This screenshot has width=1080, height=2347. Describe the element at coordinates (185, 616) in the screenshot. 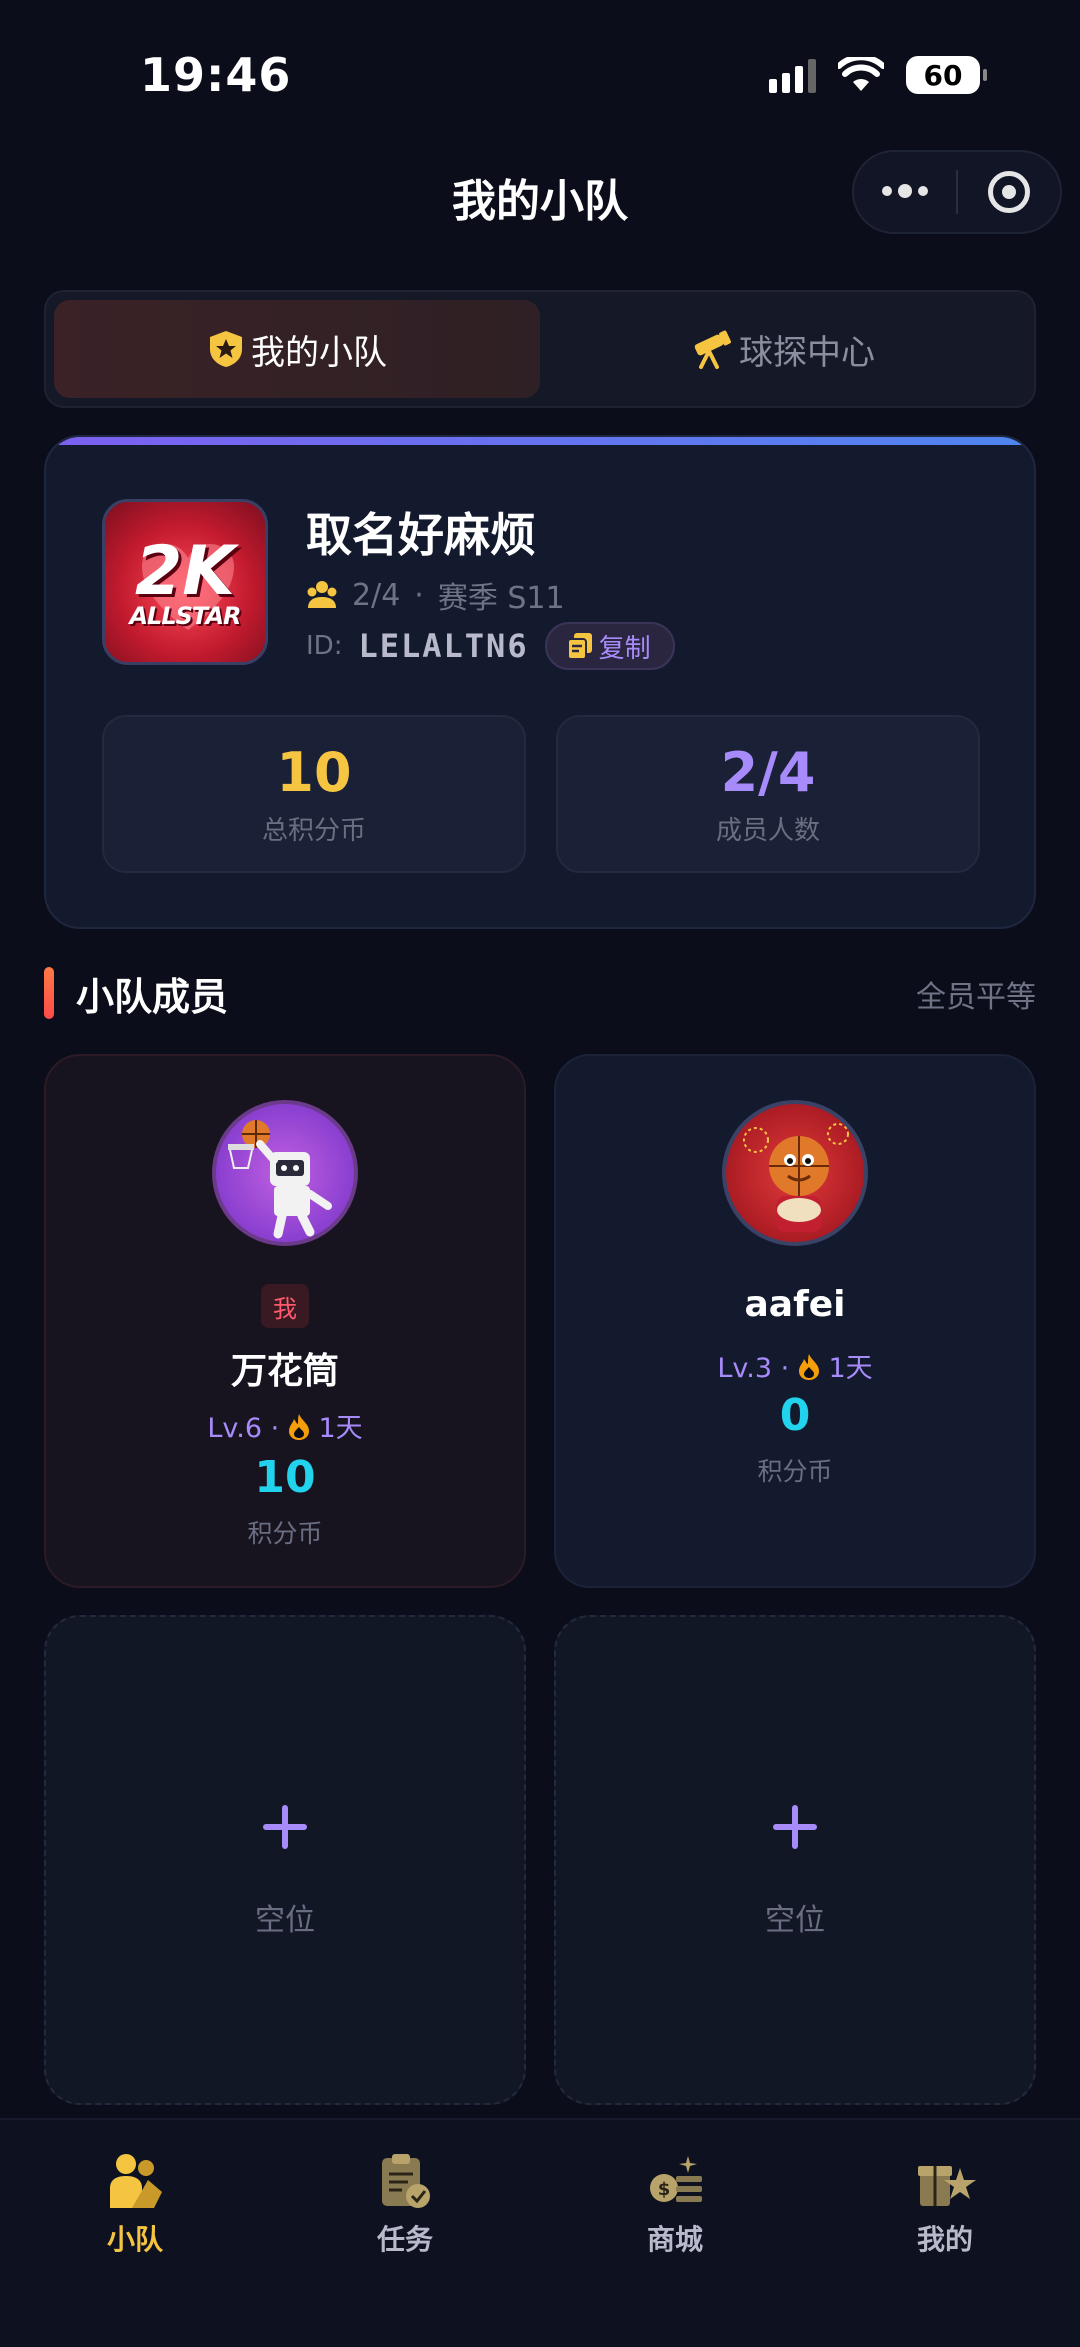

I see `logo-allstar-text: ALLSTAR` at that location.